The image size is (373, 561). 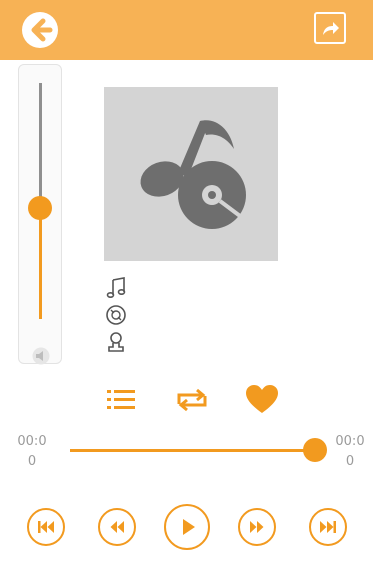 I want to click on skip-previous-button, so click(x=46, y=527).